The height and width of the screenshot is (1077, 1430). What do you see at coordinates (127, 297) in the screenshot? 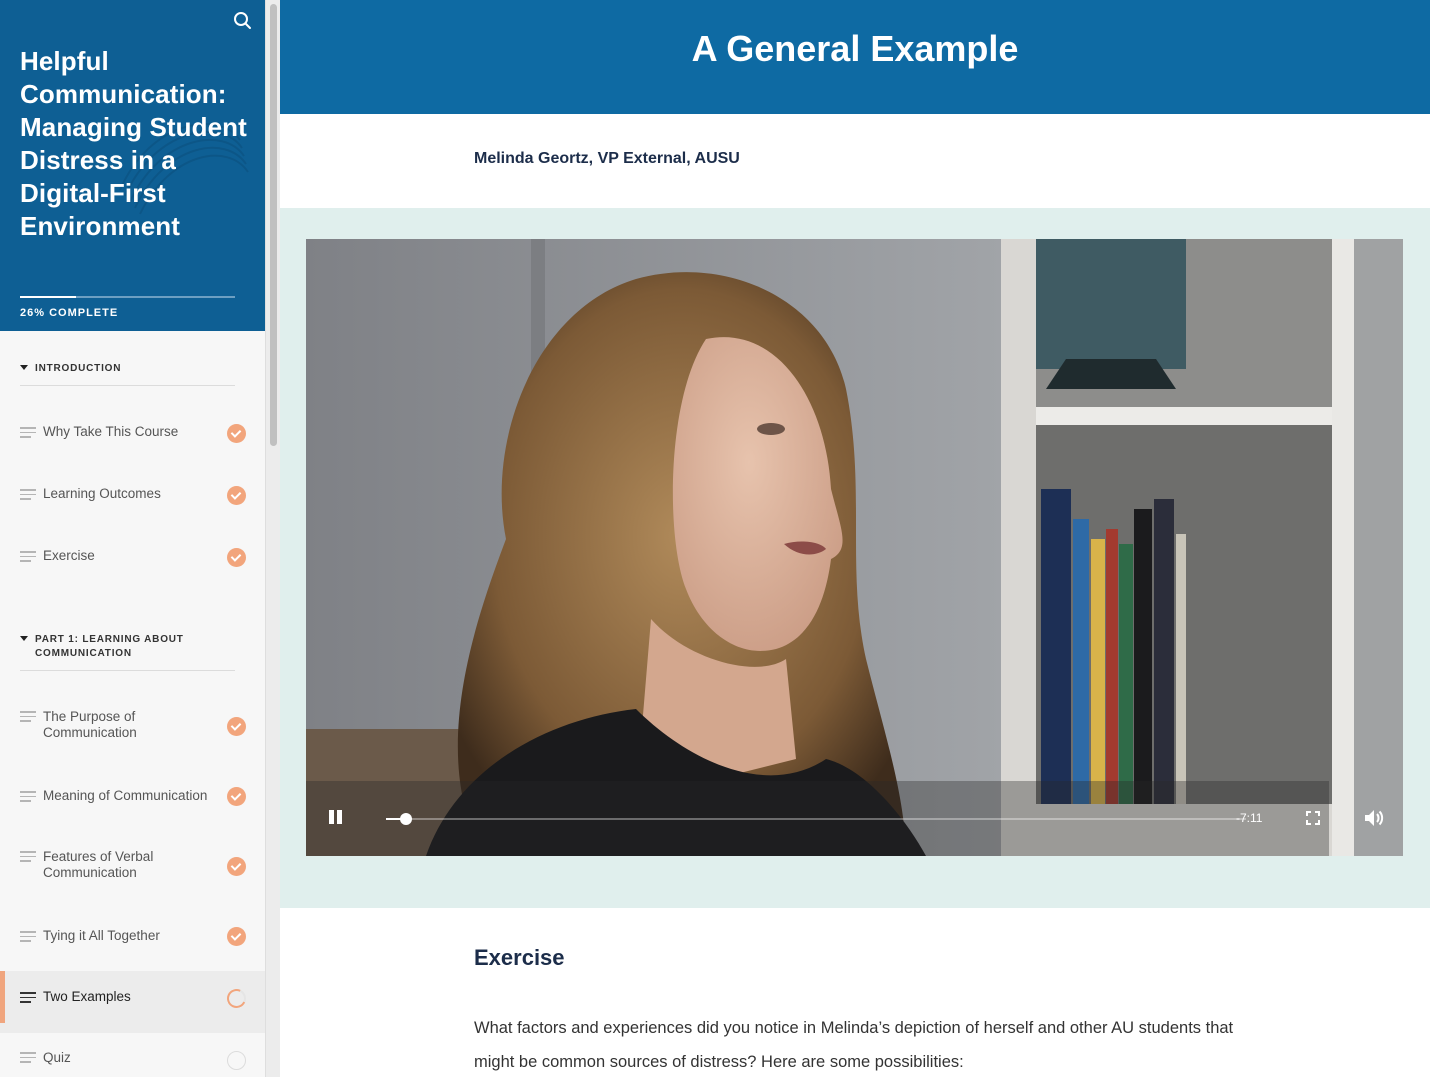
I see `course-progress-bar` at bounding box center [127, 297].